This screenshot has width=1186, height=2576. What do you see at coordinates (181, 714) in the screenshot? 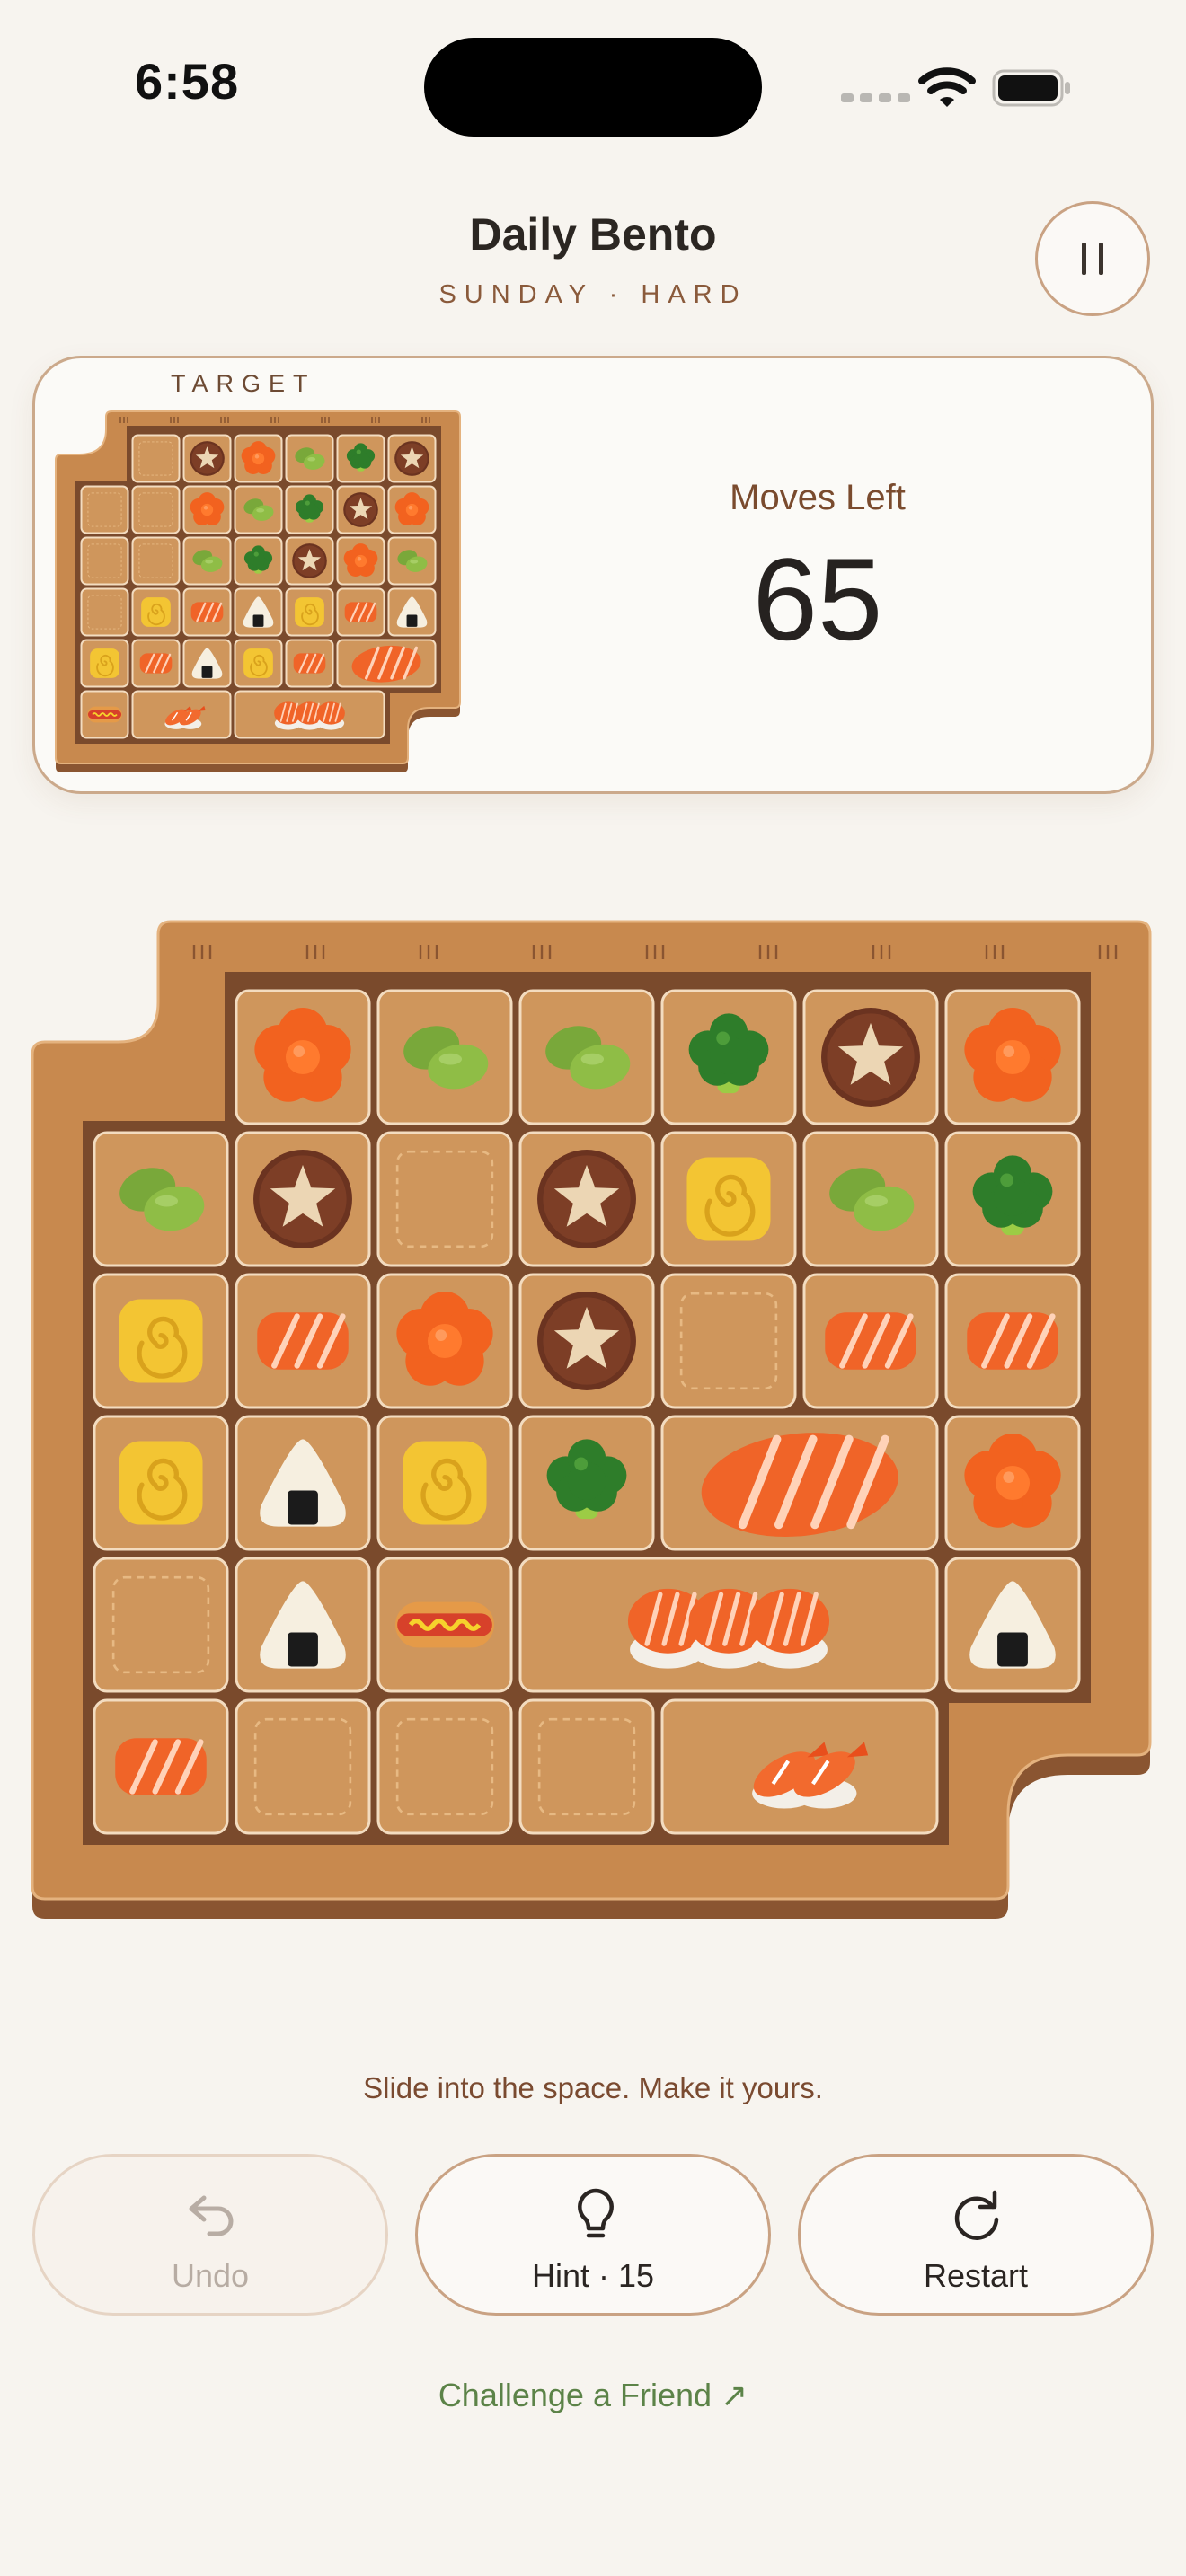
I see `target-tile-ebi-pair` at bounding box center [181, 714].